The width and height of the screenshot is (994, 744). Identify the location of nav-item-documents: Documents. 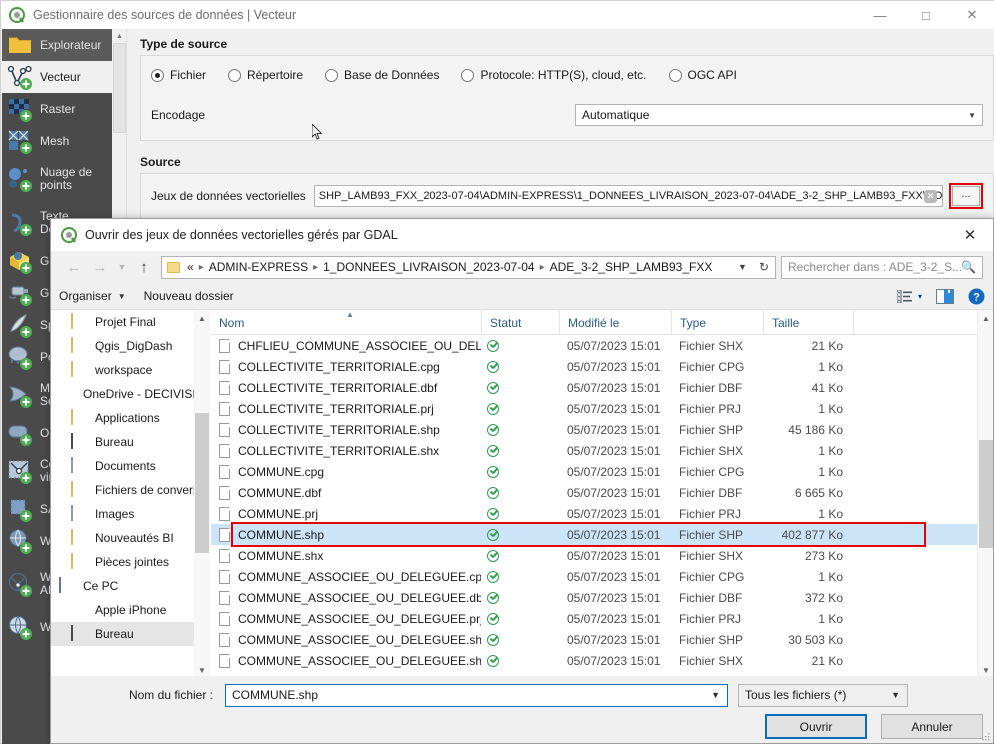
(130, 466).